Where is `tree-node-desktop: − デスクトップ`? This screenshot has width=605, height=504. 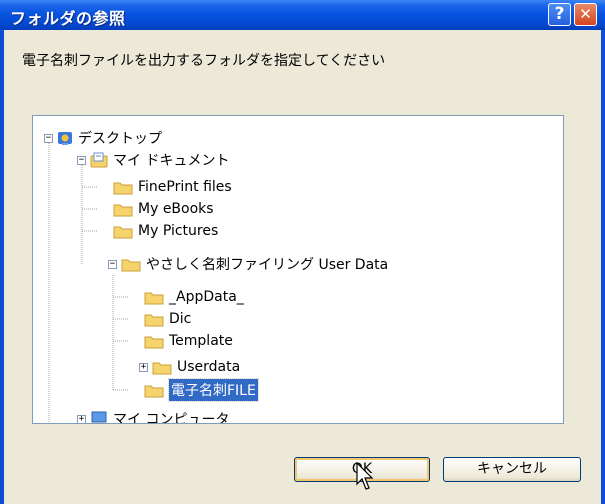 tree-node-desktop: − デスクトップ is located at coordinates (103, 138).